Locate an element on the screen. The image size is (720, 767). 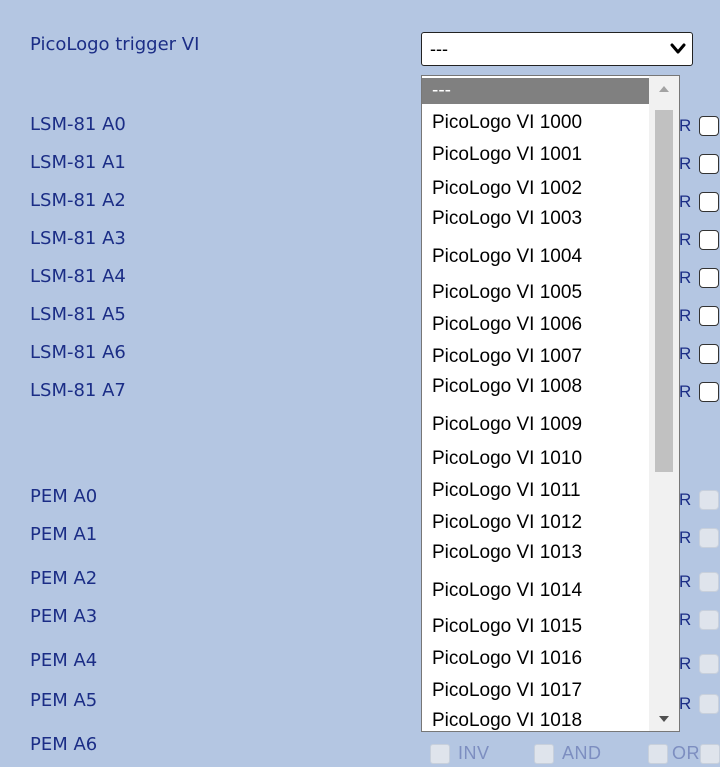
trigger-select: --- is located at coordinates (557, 49).